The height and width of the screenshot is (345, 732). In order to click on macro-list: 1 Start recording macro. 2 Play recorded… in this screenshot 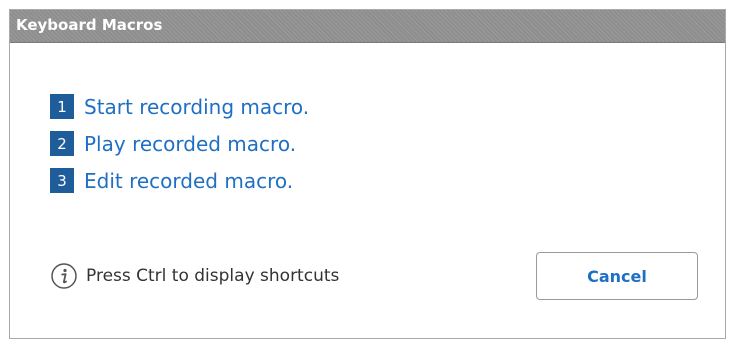, I will do `click(179, 143)`.